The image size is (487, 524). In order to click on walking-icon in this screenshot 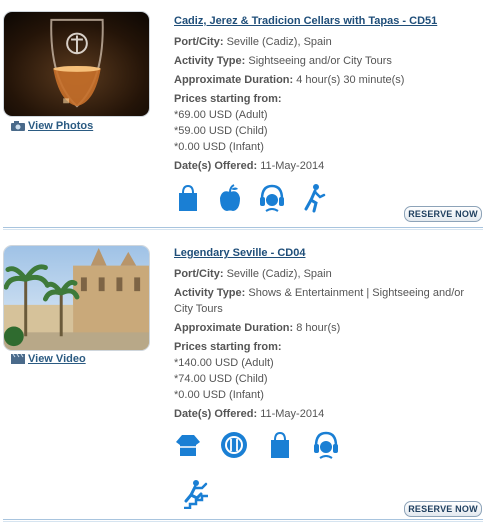, I will do `click(314, 198)`.